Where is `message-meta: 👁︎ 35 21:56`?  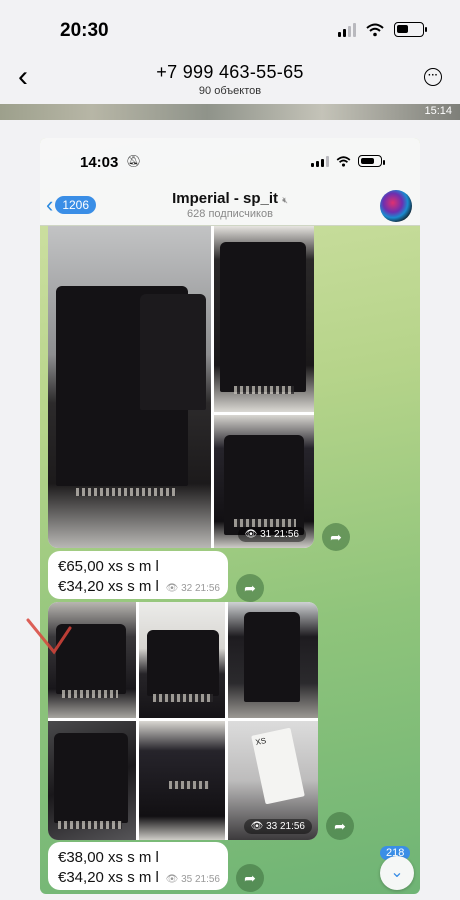 message-meta: 👁︎ 35 21:56 is located at coordinates (192, 879).